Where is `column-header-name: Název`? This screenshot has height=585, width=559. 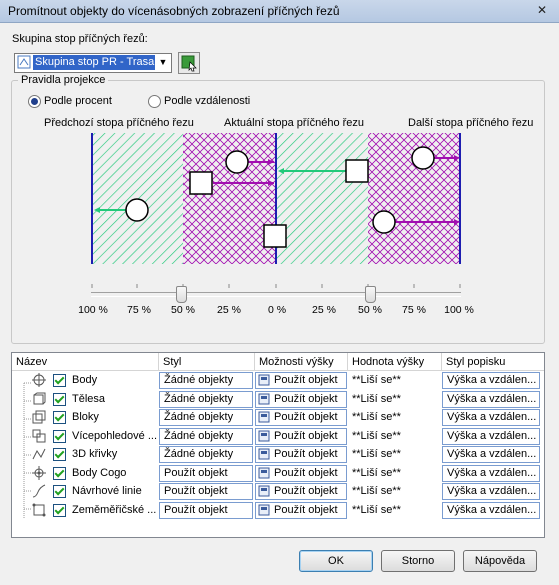 column-header-name: Název is located at coordinates (85, 362).